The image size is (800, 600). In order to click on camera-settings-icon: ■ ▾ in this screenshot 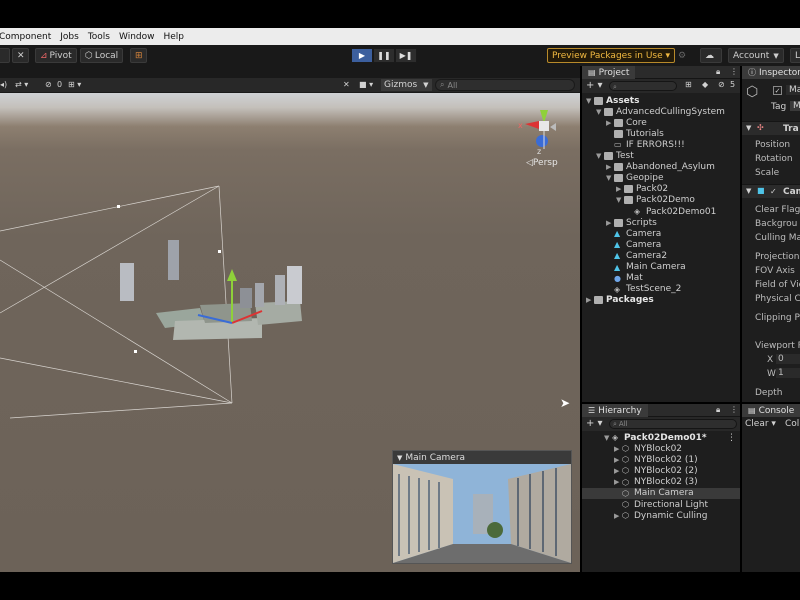, I will do `click(366, 84)`.